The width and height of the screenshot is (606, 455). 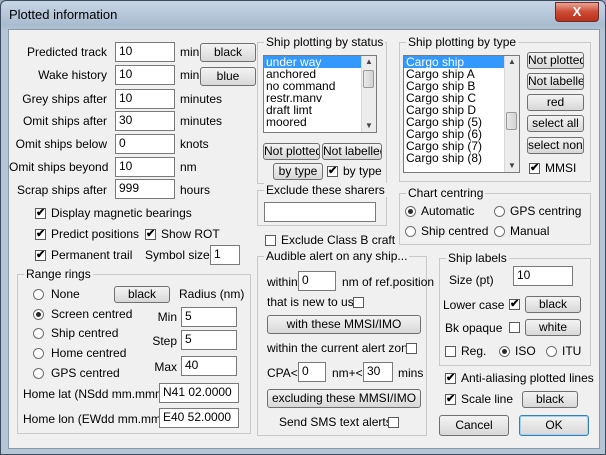 I want to click on ship-labels-title: Ship labels, so click(x=477, y=258).